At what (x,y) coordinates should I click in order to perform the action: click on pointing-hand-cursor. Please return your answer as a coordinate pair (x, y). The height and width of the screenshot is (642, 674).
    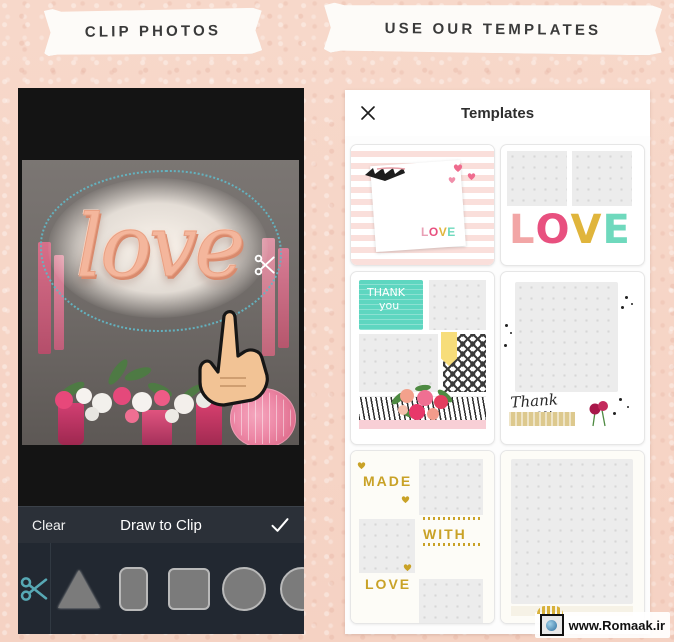
    Looking at the image, I should click on (233, 358).